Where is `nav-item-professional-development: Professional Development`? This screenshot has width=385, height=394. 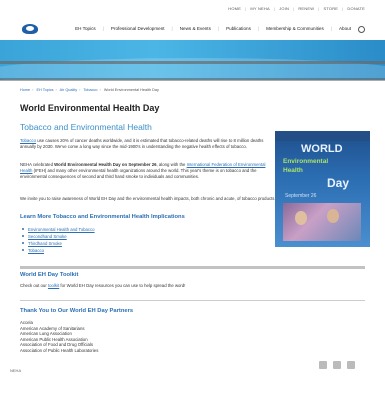 nav-item-professional-development: Professional Development is located at coordinates (138, 29).